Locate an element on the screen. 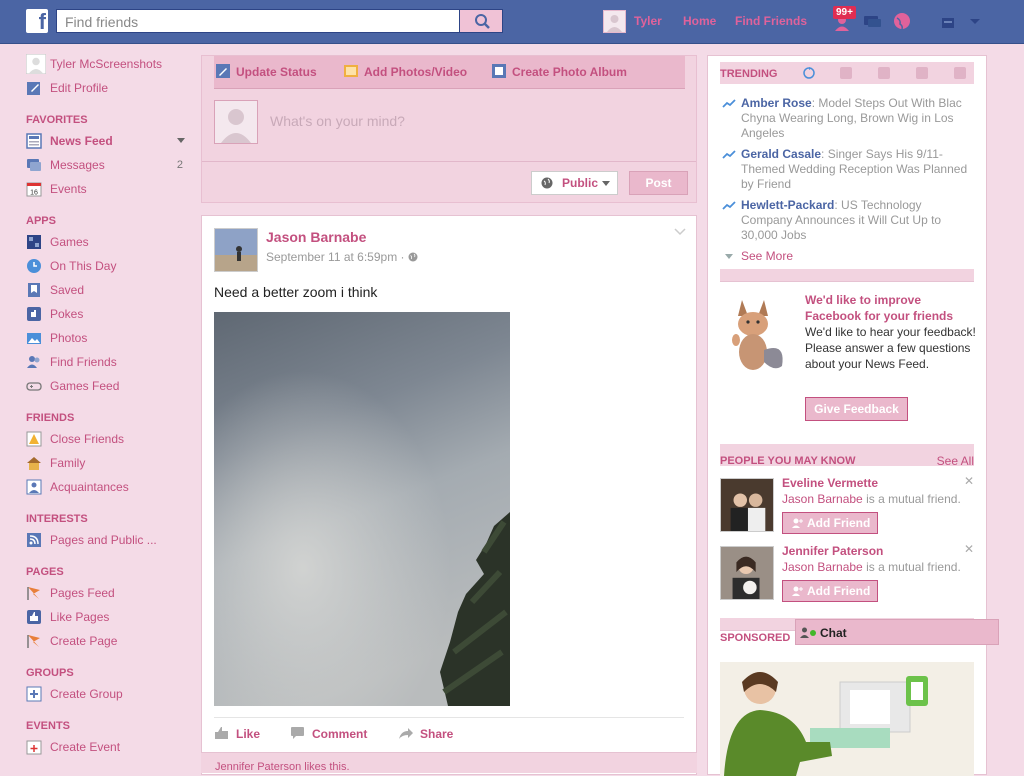 The width and height of the screenshot is (1024, 776). add-friend-label: Add Friend is located at coordinates (839, 523).